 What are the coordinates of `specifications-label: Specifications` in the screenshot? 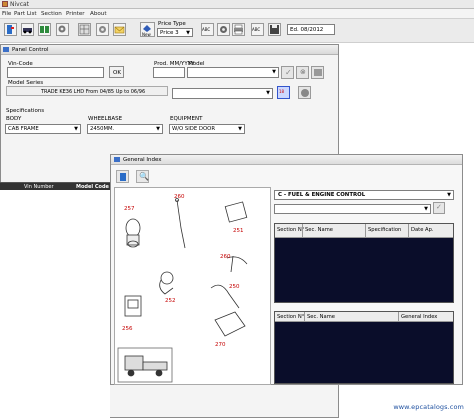 It's located at (25, 111).